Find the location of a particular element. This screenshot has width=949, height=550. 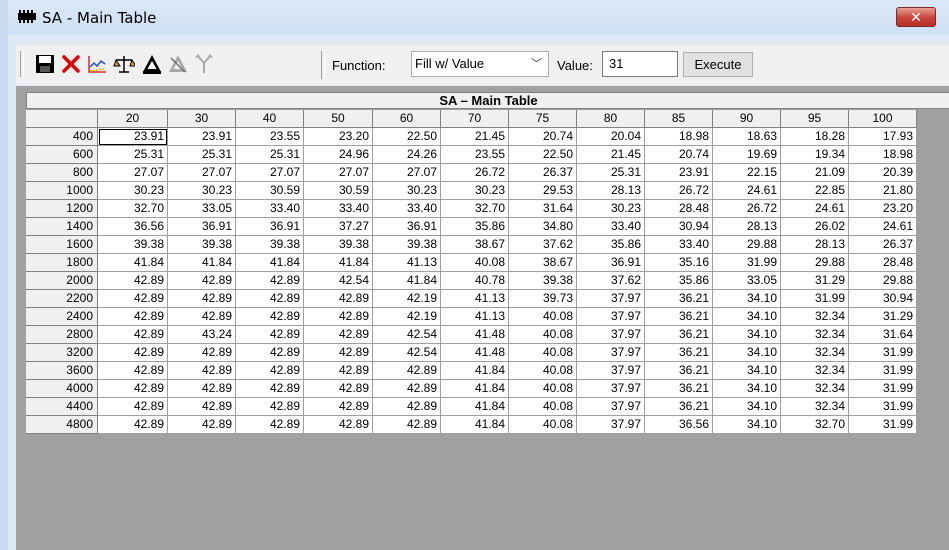

title-bar: SA - Main Table ✕ is located at coordinates (478, 17).